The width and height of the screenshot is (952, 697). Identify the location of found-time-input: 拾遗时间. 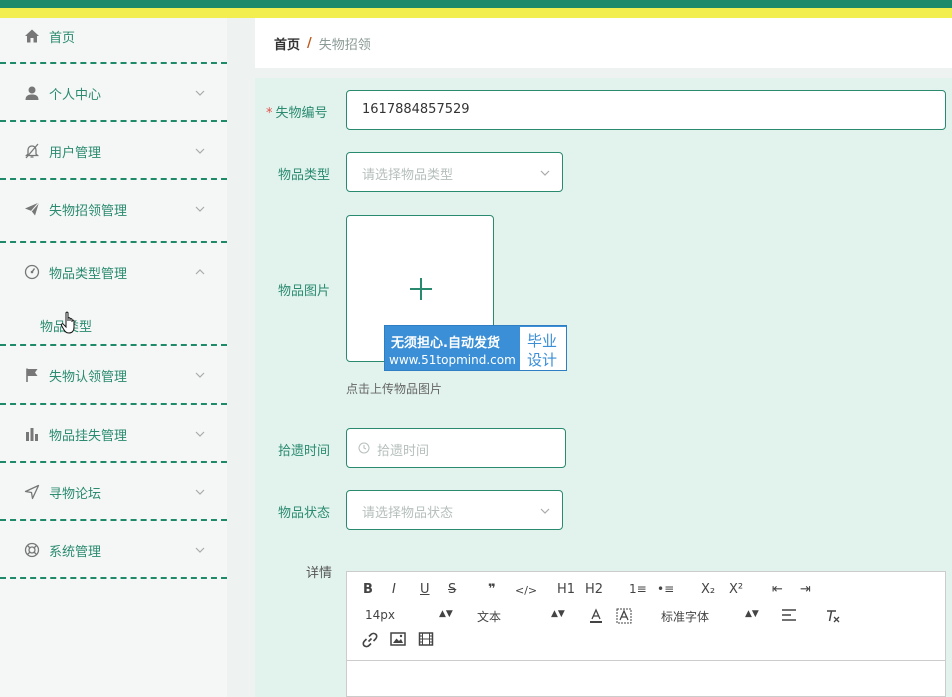
(456, 448).